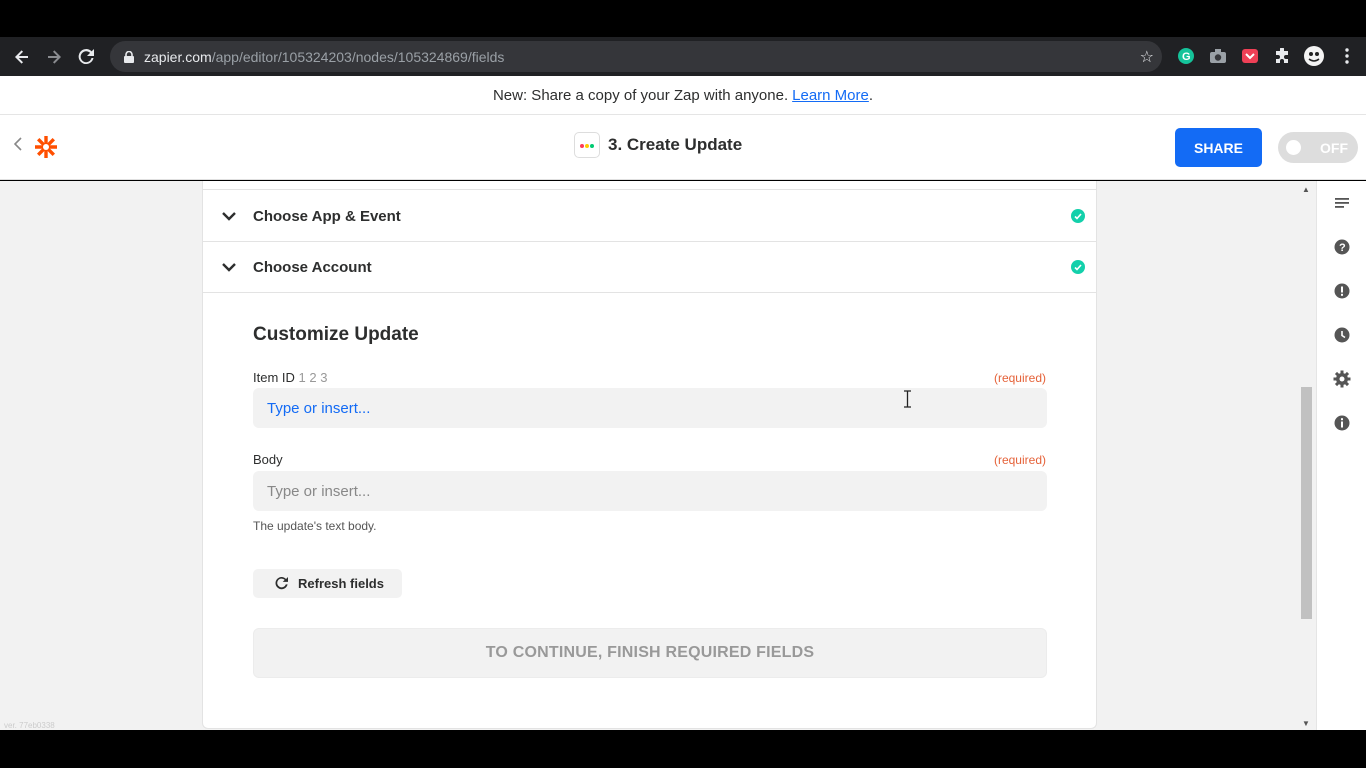 This screenshot has width=1366, height=768. What do you see at coordinates (675, 144) in the screenshot?
I see `step-title-text: 3. Create Update` at bounding box center [675, 144].